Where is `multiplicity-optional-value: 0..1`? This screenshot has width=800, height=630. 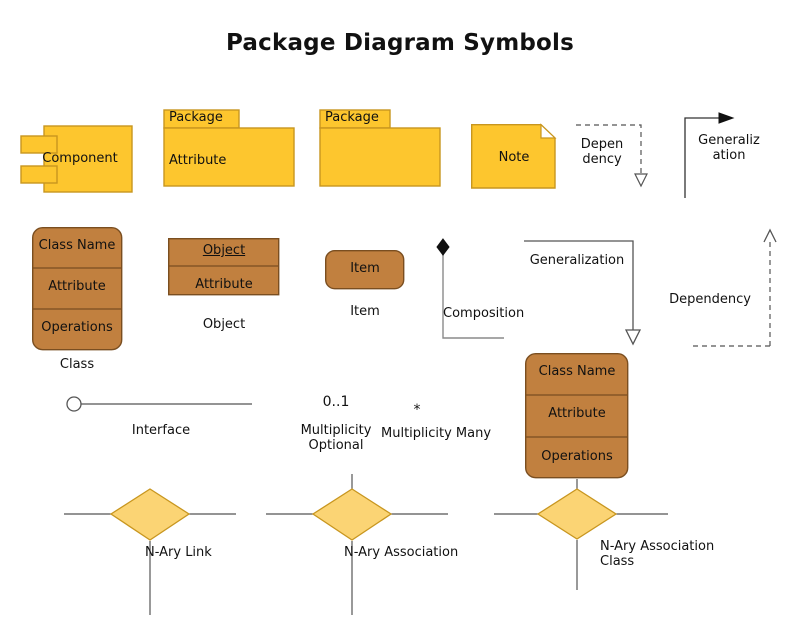
multiplicity-optional-value: 0..1 is located at coordinates (336, 402).